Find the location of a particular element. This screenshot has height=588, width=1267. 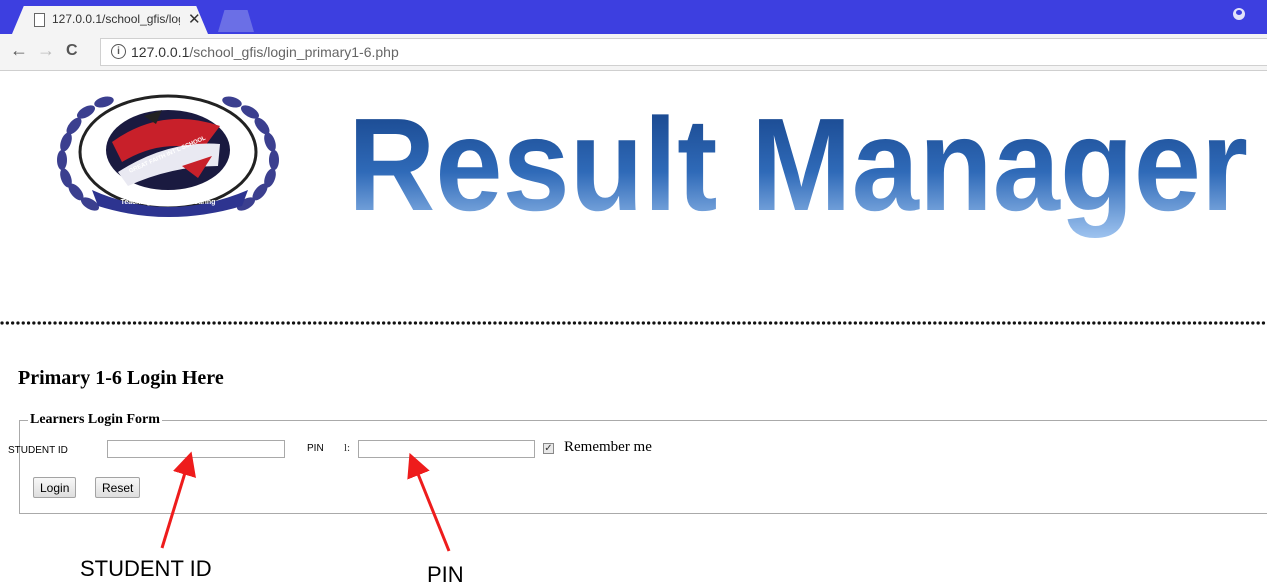

reload-icon: C is located at coordinates (72, 51).